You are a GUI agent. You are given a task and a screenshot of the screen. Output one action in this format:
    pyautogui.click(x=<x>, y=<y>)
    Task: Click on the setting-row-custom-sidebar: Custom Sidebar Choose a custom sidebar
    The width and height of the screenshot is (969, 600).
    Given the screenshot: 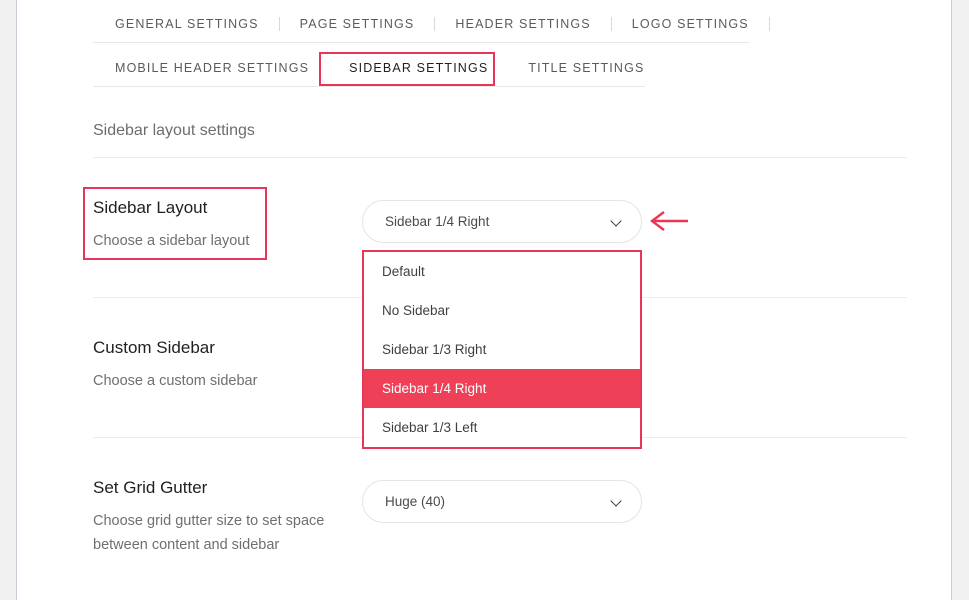 What is the action you would take?
    pyautogui.click(x=218, y=365)
    